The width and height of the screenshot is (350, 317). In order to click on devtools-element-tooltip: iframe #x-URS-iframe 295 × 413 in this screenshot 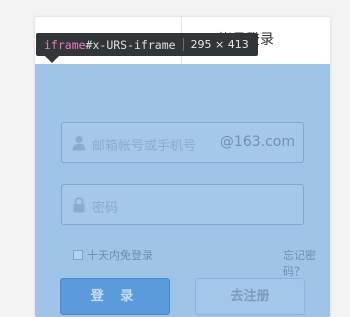, I will do `click(147, 48)`.